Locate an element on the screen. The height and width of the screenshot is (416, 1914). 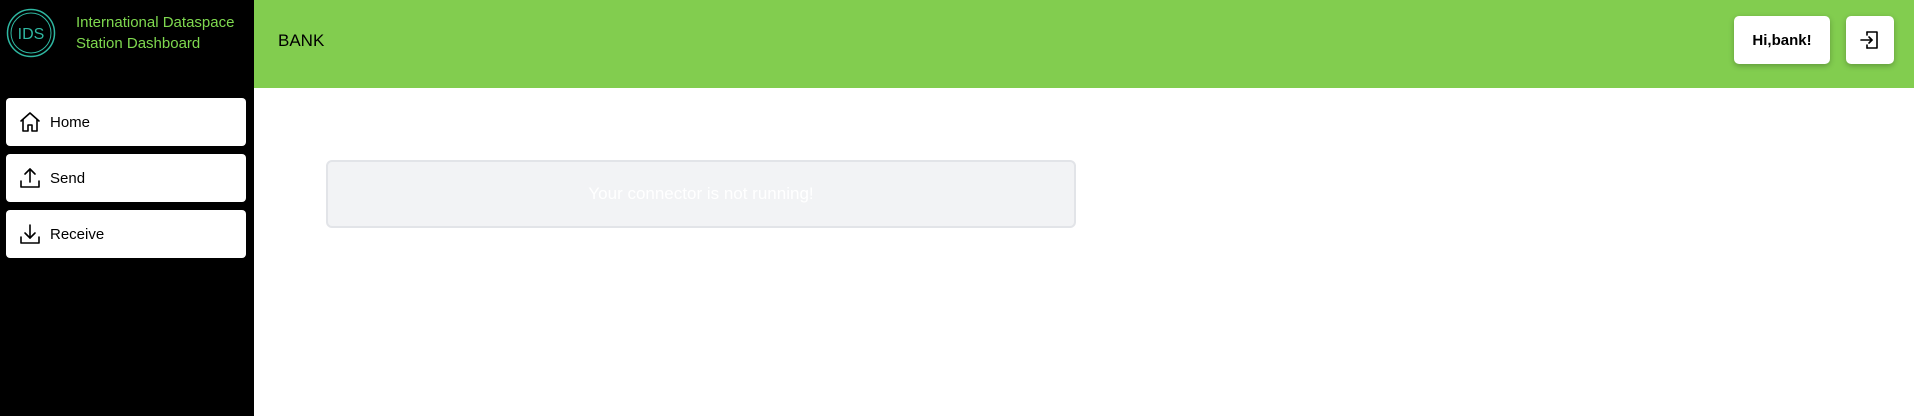
download-icon is located at coordinates (30, 234).